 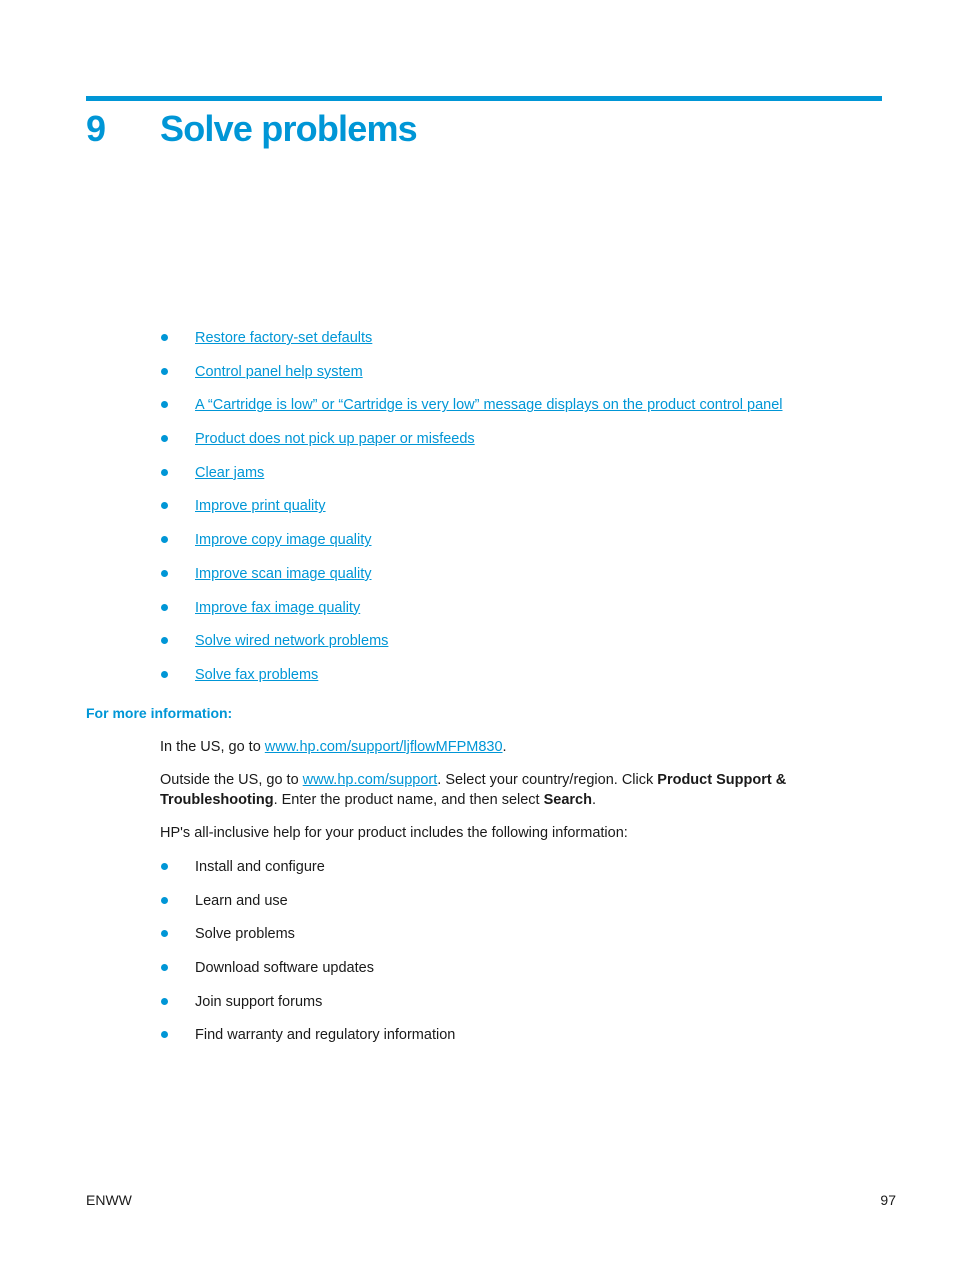 I want to click on info-item: Download software updates, so click(x=284, y=968).